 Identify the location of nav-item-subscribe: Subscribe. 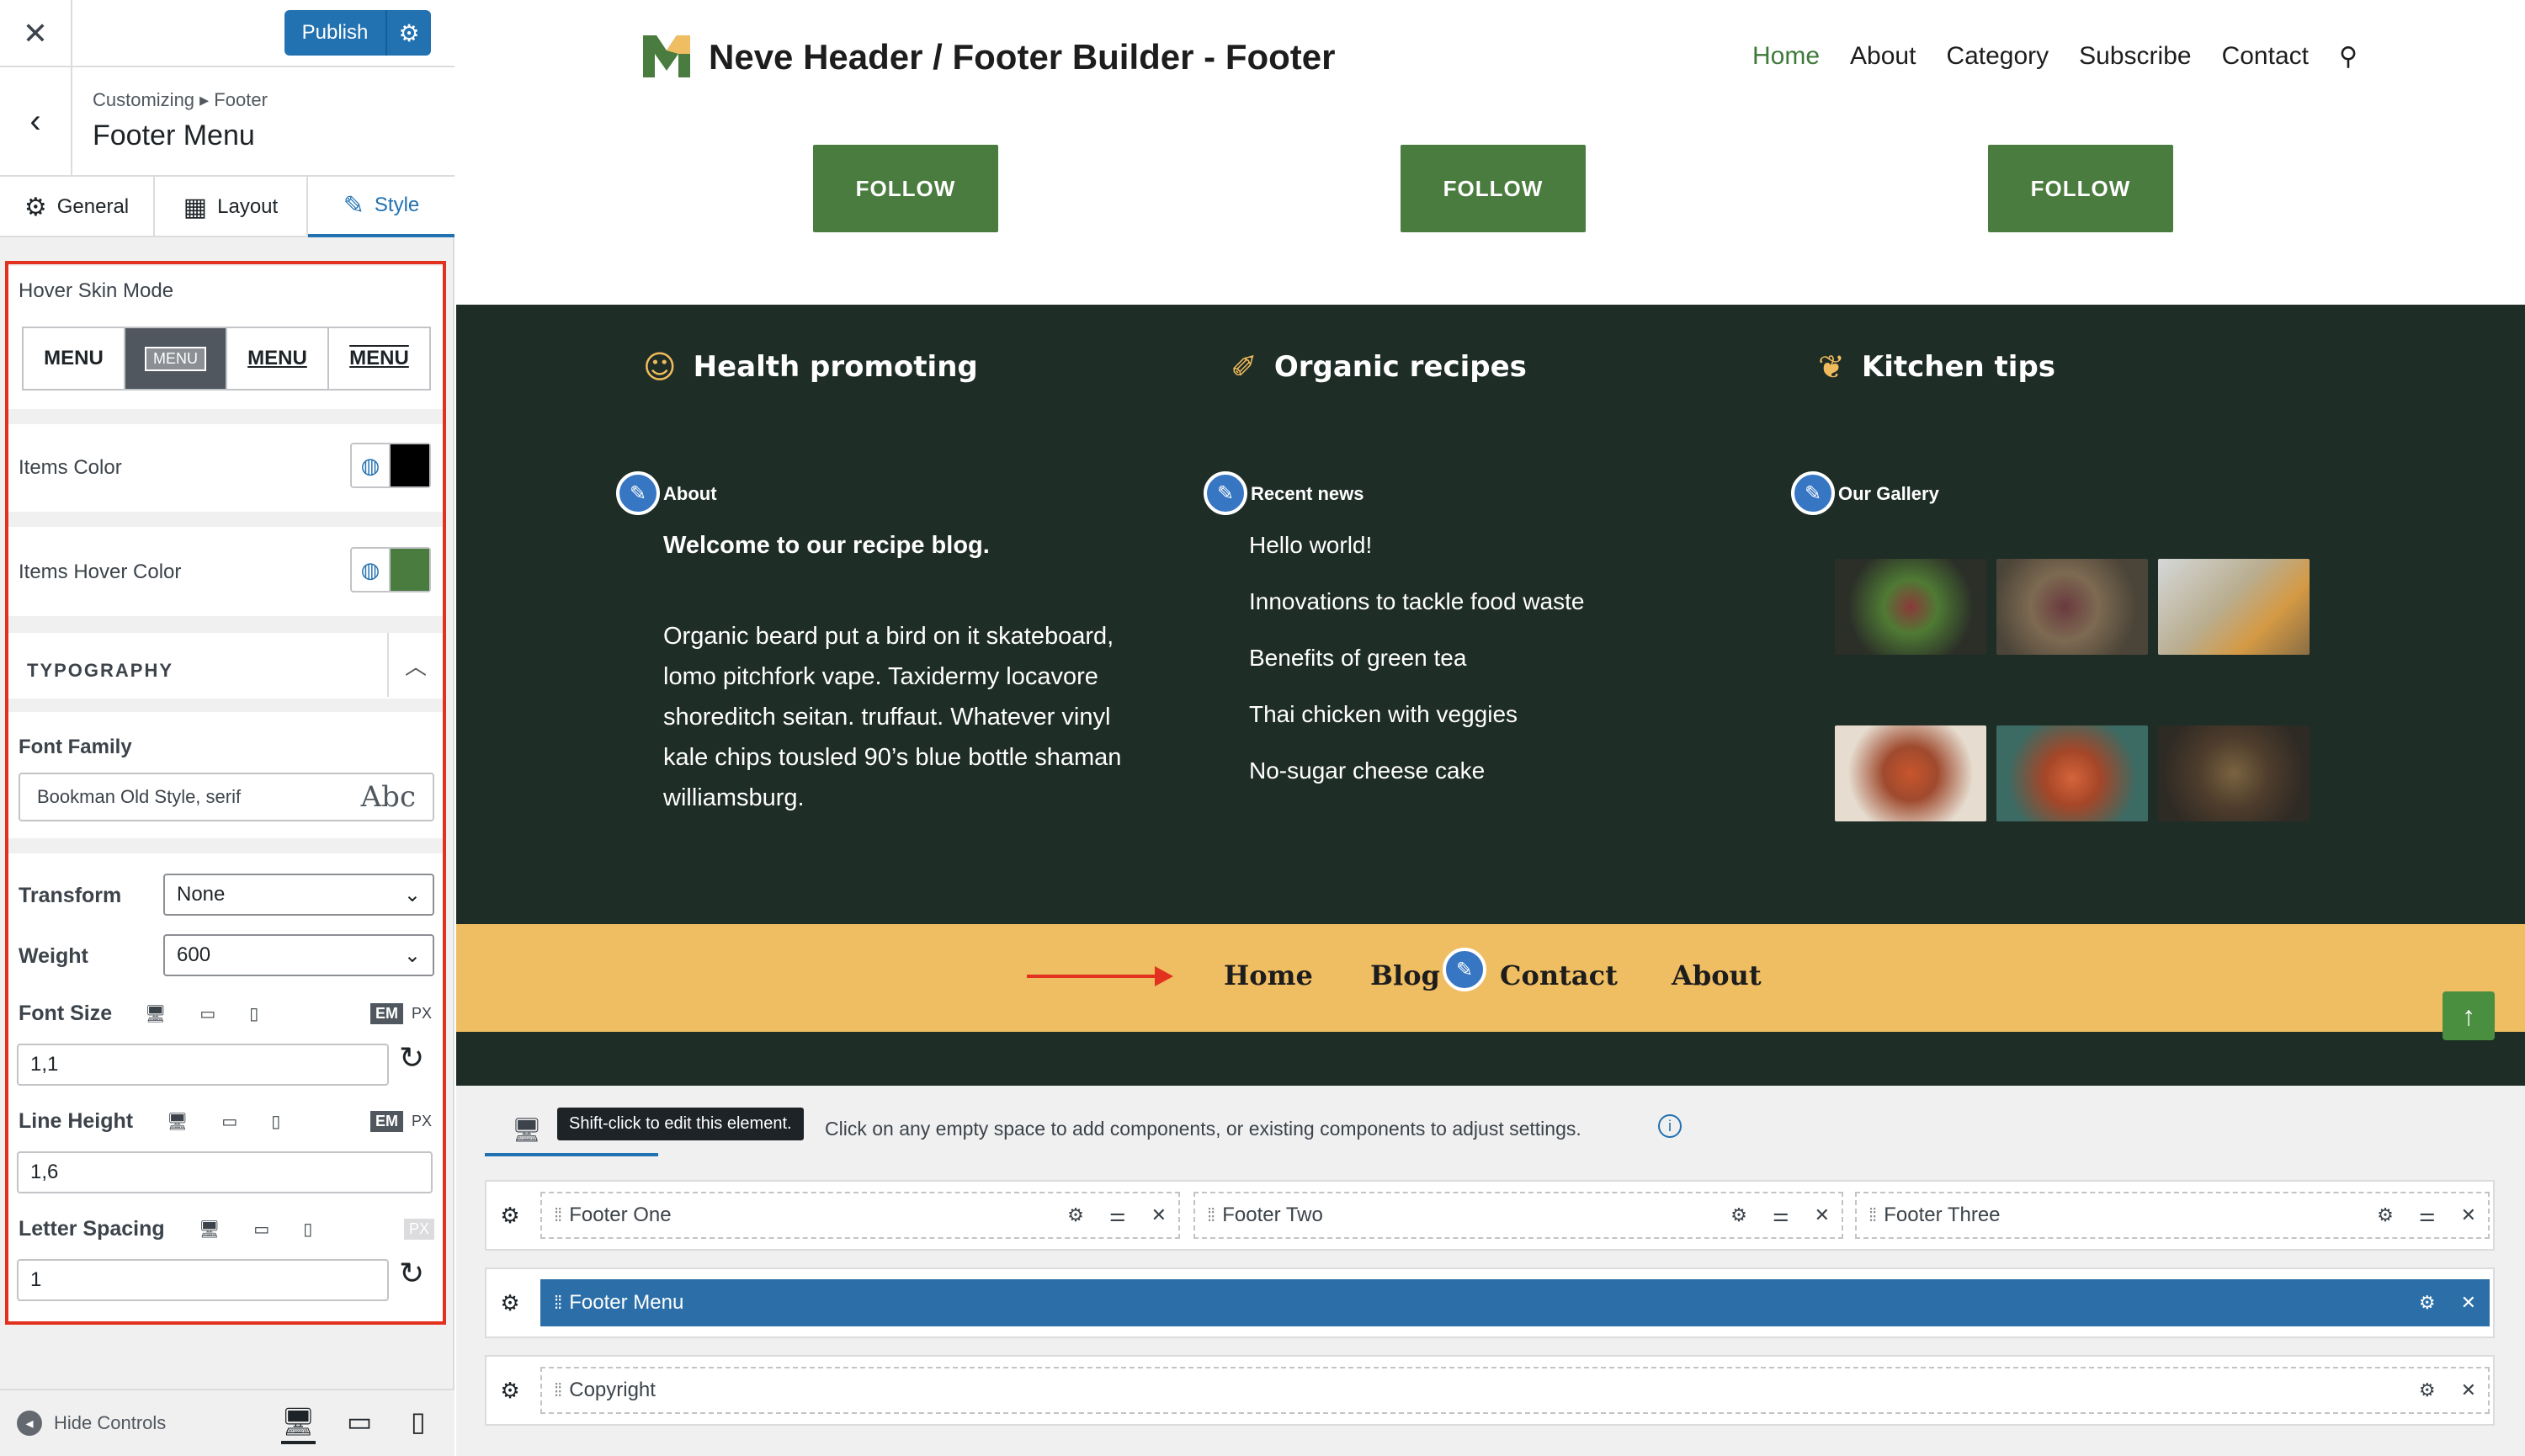
(2135, 57).